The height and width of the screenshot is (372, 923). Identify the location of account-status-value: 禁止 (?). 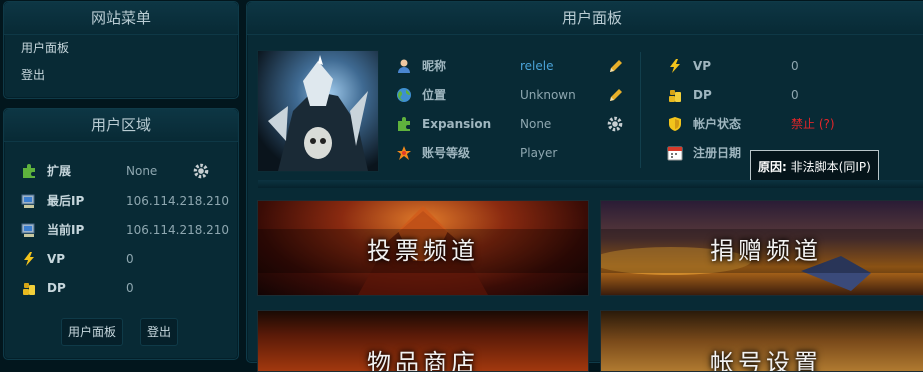
(813, 124).